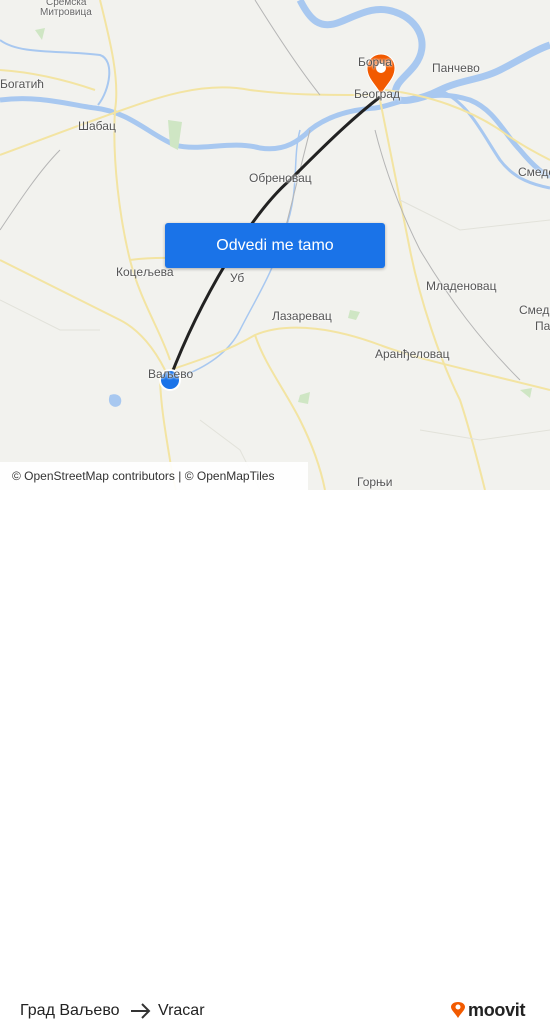 This screenshot has width=550, height=1022. I want to click on place-label: Обреновац, so click(280, 178).